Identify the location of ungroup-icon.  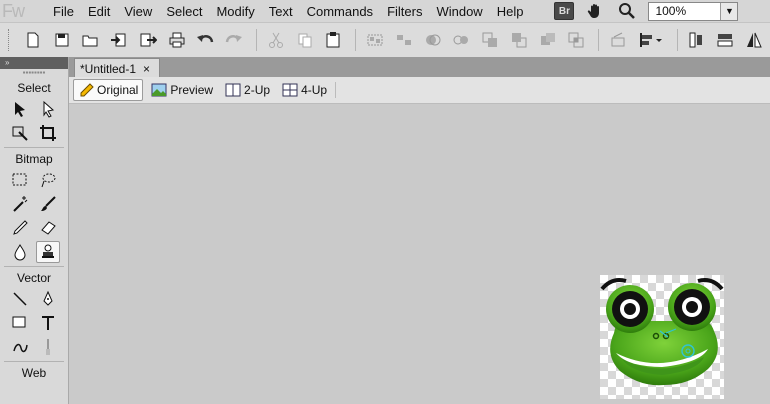
(404, 40).